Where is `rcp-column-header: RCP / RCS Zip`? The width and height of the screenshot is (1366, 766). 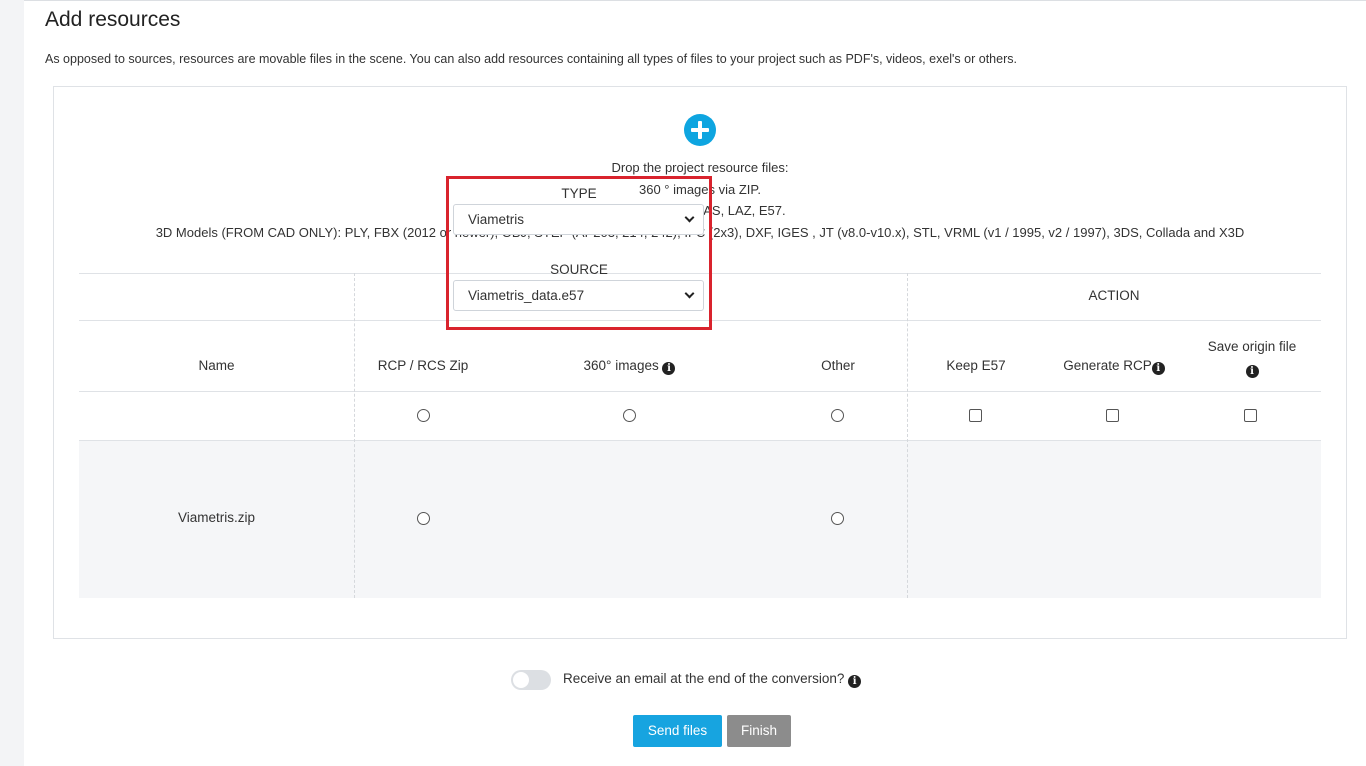 rcp-column-header: RCP / RCS Zip is located at coordinates (423, 365).